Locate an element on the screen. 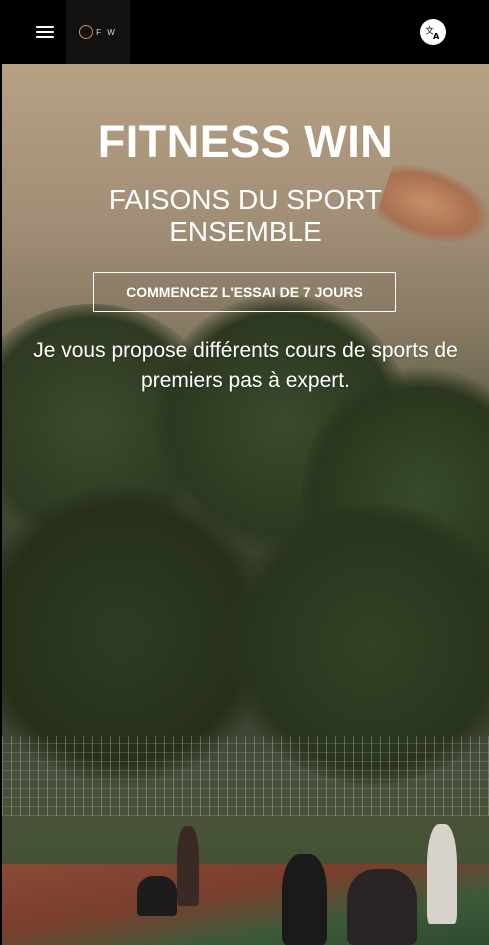  svg-text: A is located at coordinates (436, 36).